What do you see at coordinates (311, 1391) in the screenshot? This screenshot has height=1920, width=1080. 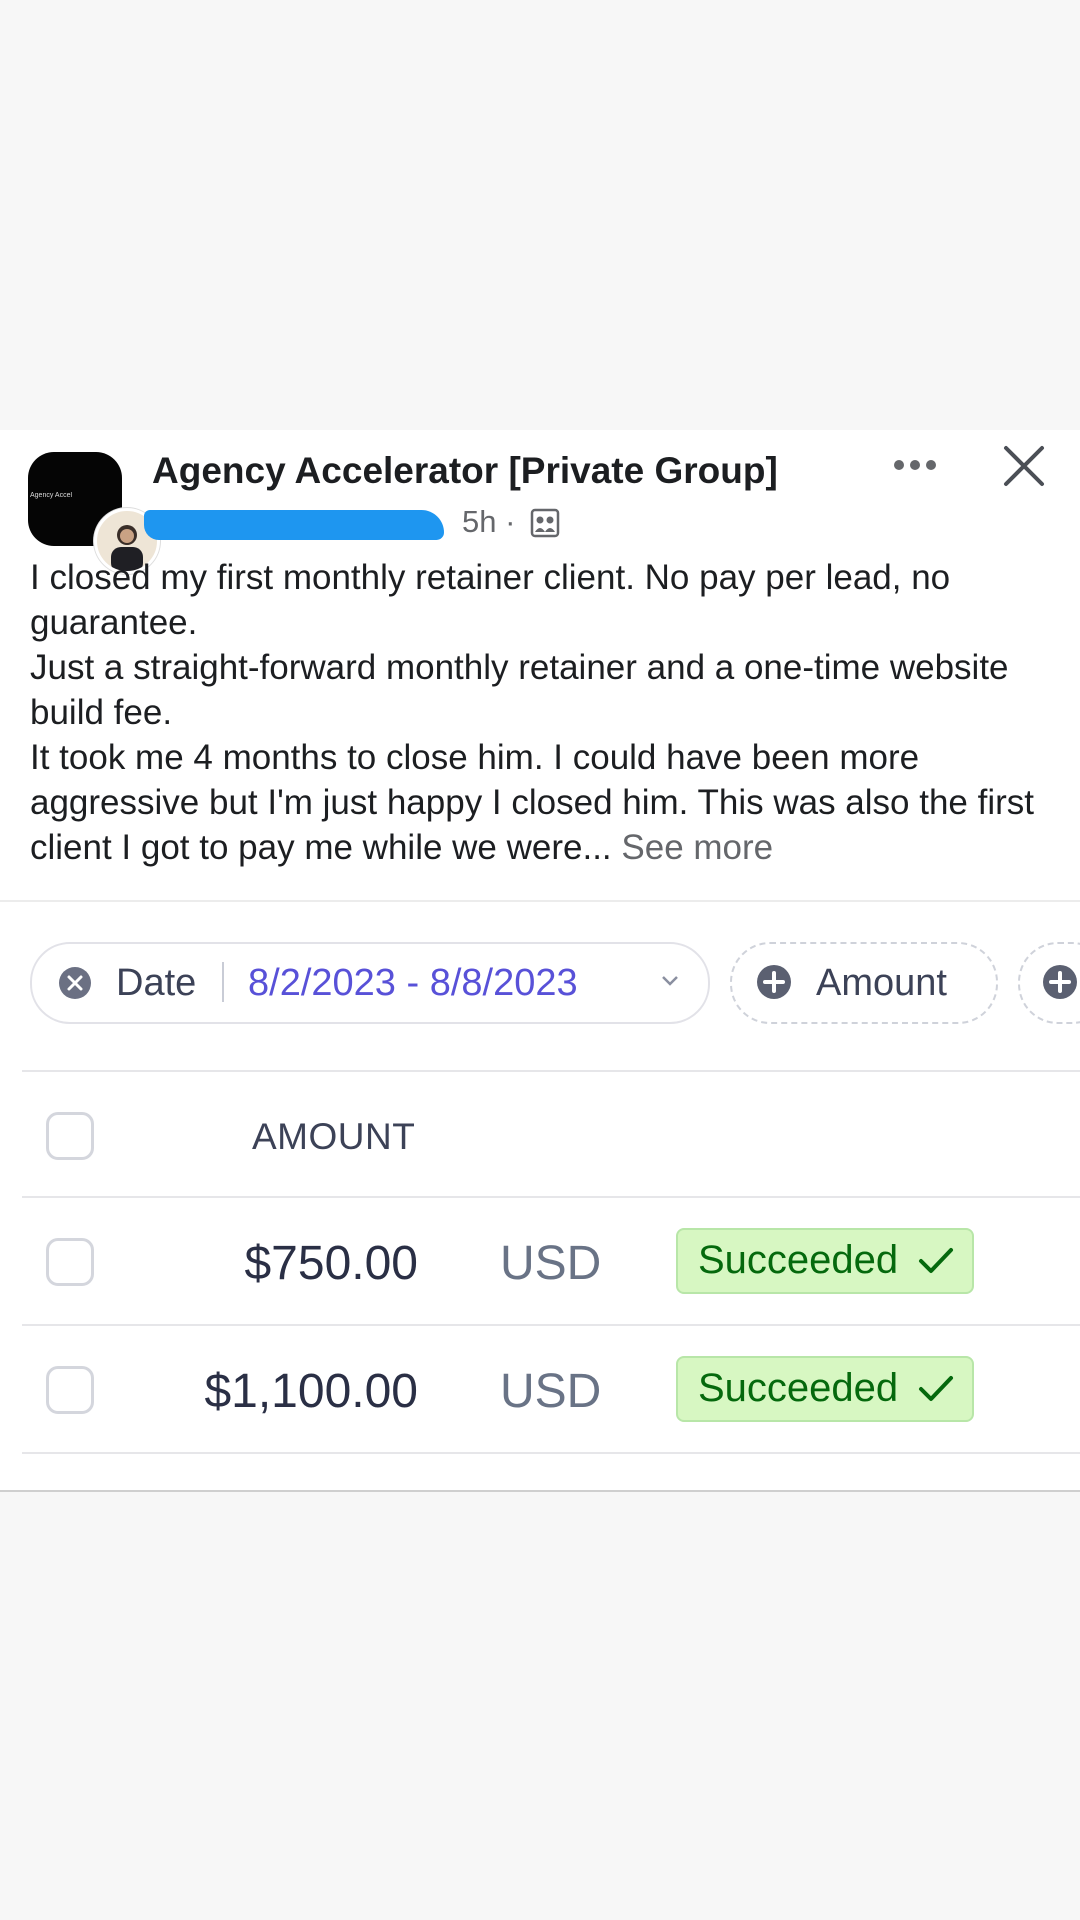 I see `amount-cell: $1,100.00` at bounding box center [311, 1391].